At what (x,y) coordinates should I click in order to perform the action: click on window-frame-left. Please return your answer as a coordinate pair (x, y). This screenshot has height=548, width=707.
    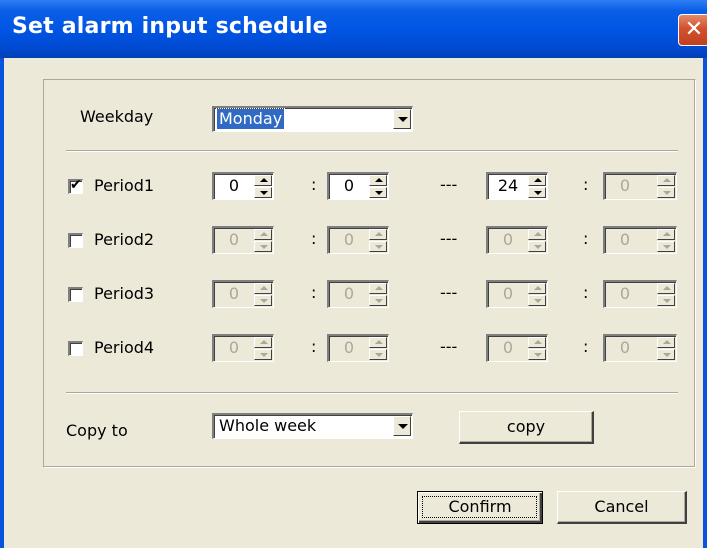
    Looking at the image, I should click on (2, 303).